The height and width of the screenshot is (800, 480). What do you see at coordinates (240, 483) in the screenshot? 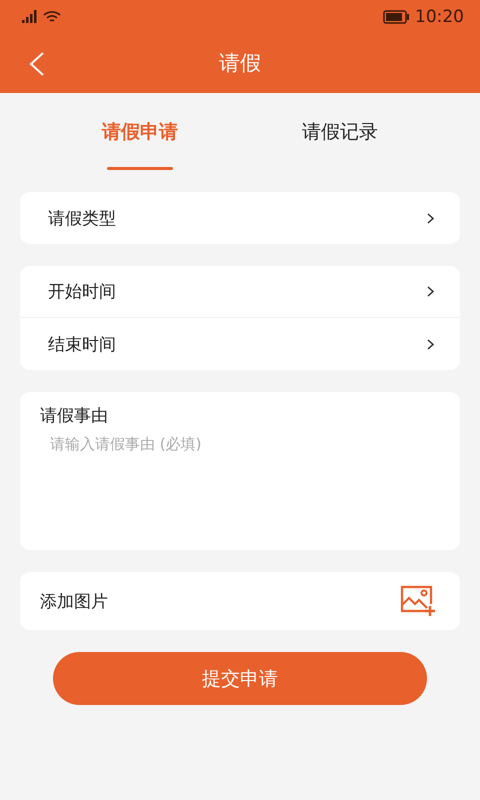
I see `reason-input: 请输入请假事由 (必填)` at bounding box center [240, 483].